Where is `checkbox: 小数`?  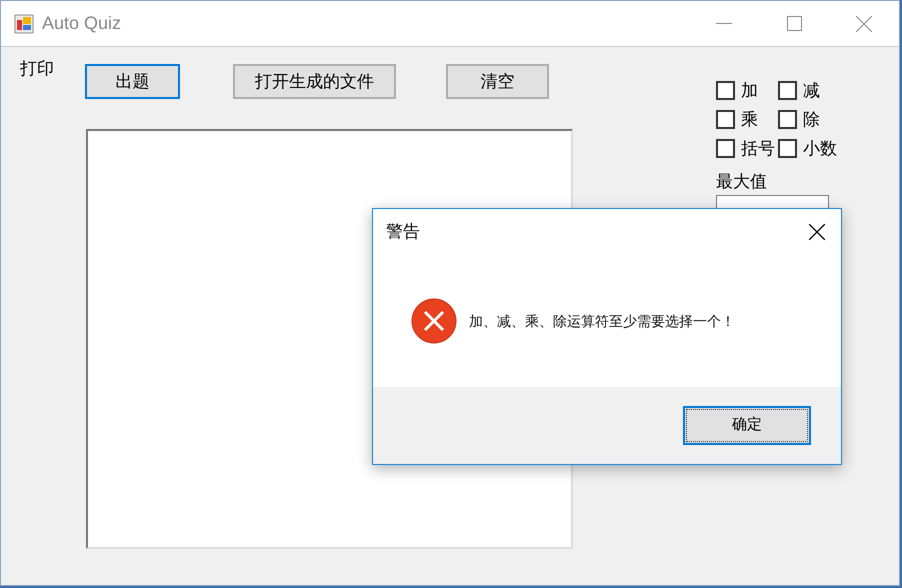
checkbox: 小数 is located at coordinates (809, 148).